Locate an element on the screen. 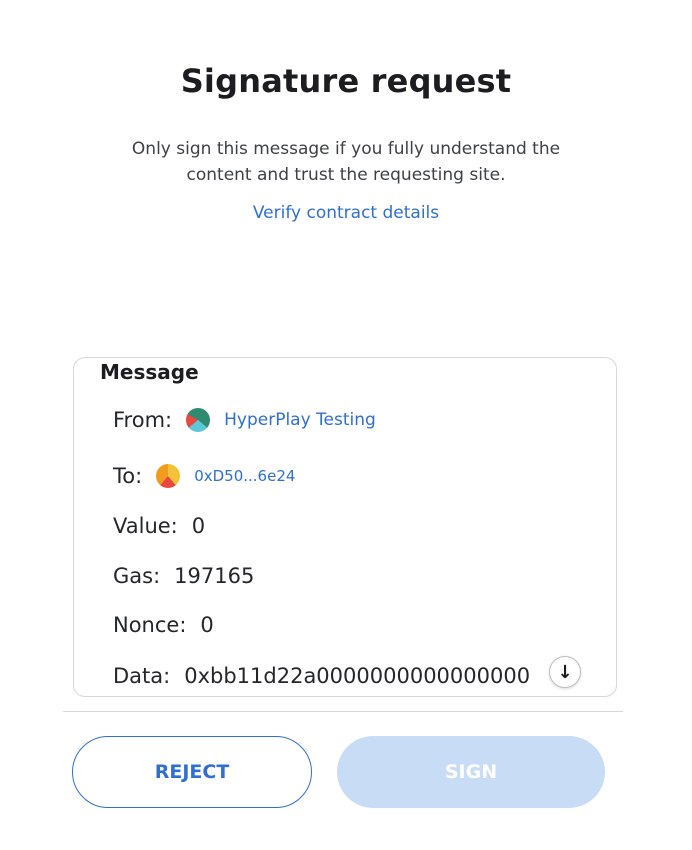  gas-amount: 197165 is located at coordinates (214, 576).